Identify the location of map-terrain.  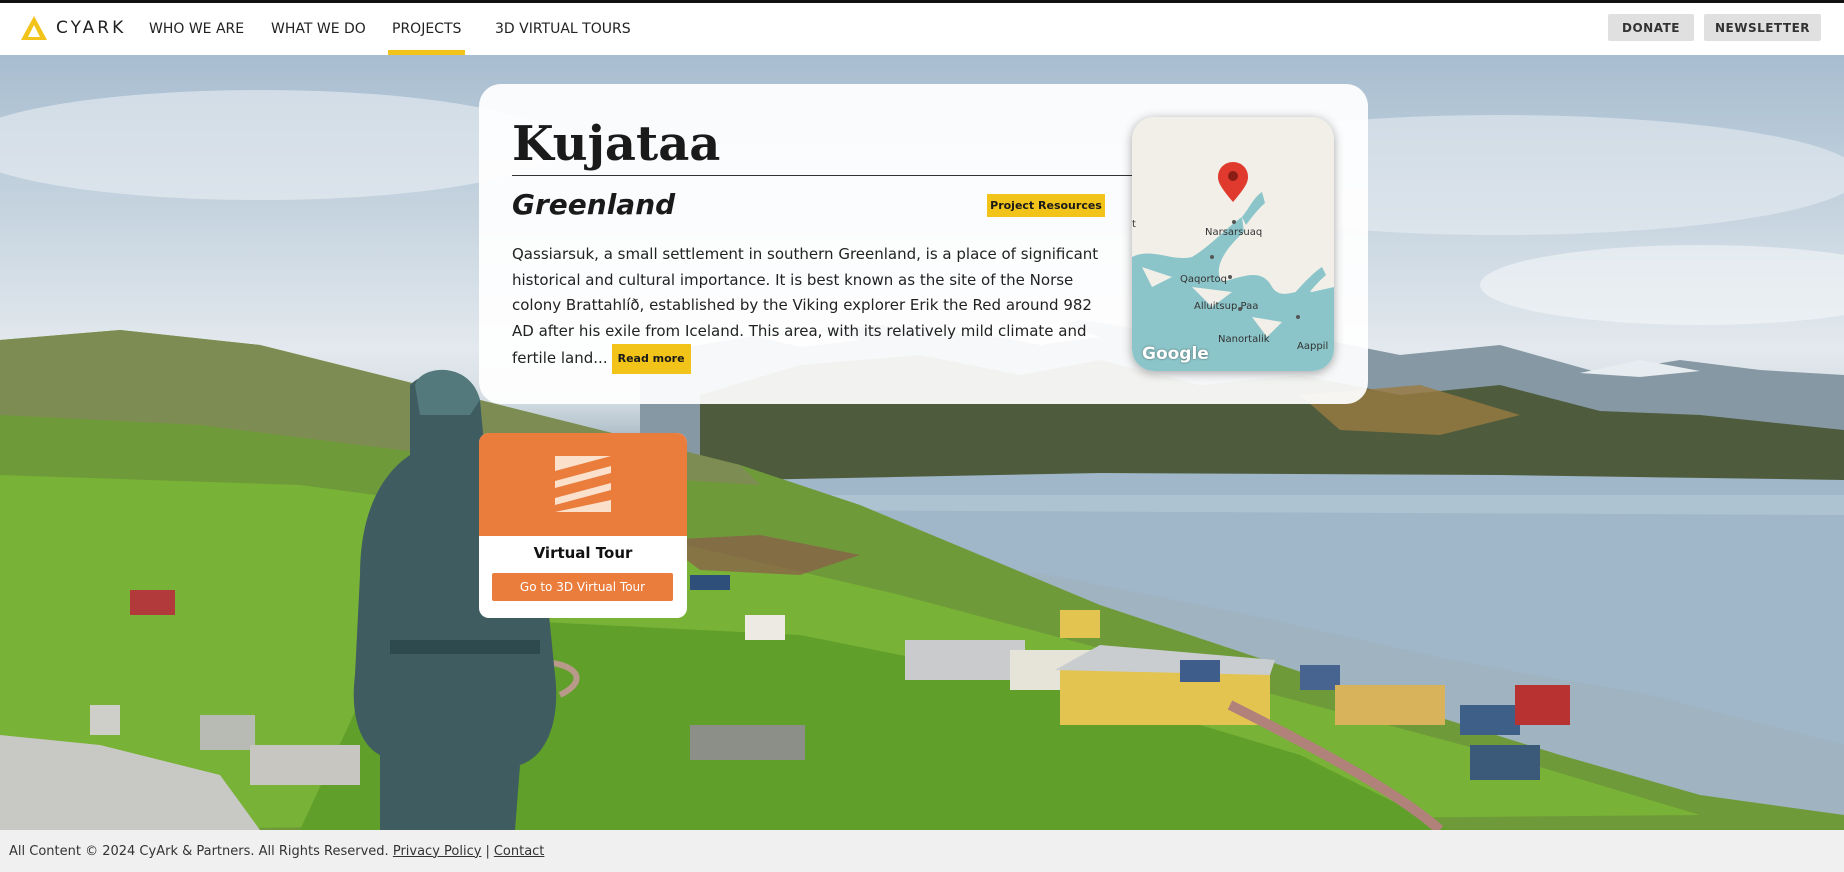
(1233, 244).